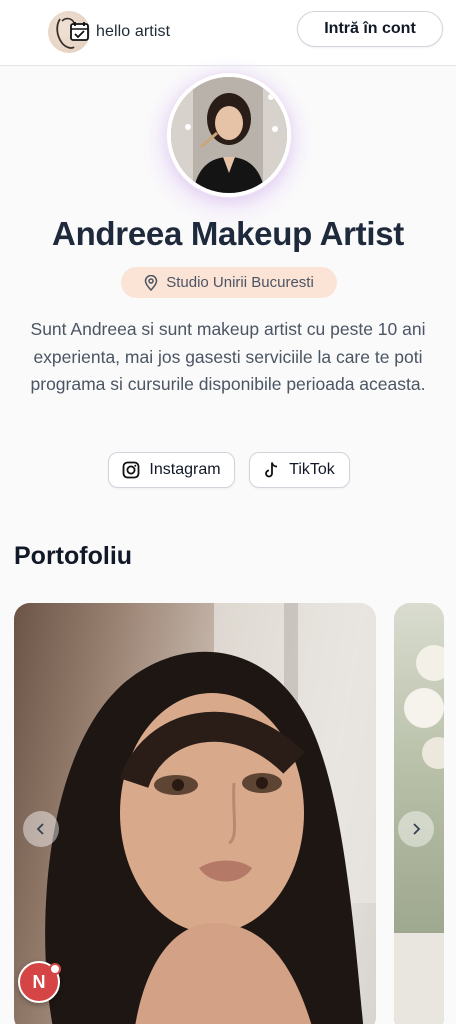  I want to click on logo-mark-icon, so click(69, 32).